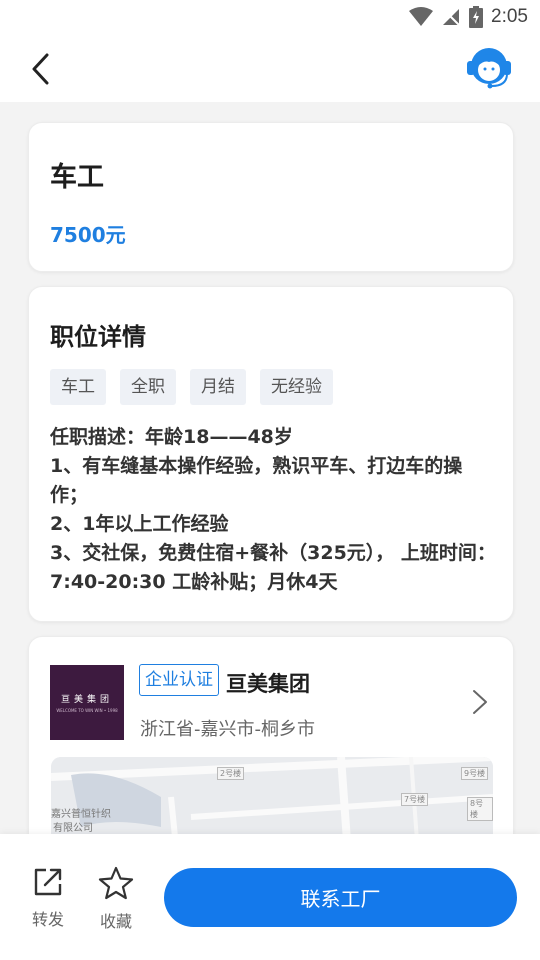 The width and height of the screenshot is (540, 960). I want to click on chevron-left-icon, so click(40, 69).